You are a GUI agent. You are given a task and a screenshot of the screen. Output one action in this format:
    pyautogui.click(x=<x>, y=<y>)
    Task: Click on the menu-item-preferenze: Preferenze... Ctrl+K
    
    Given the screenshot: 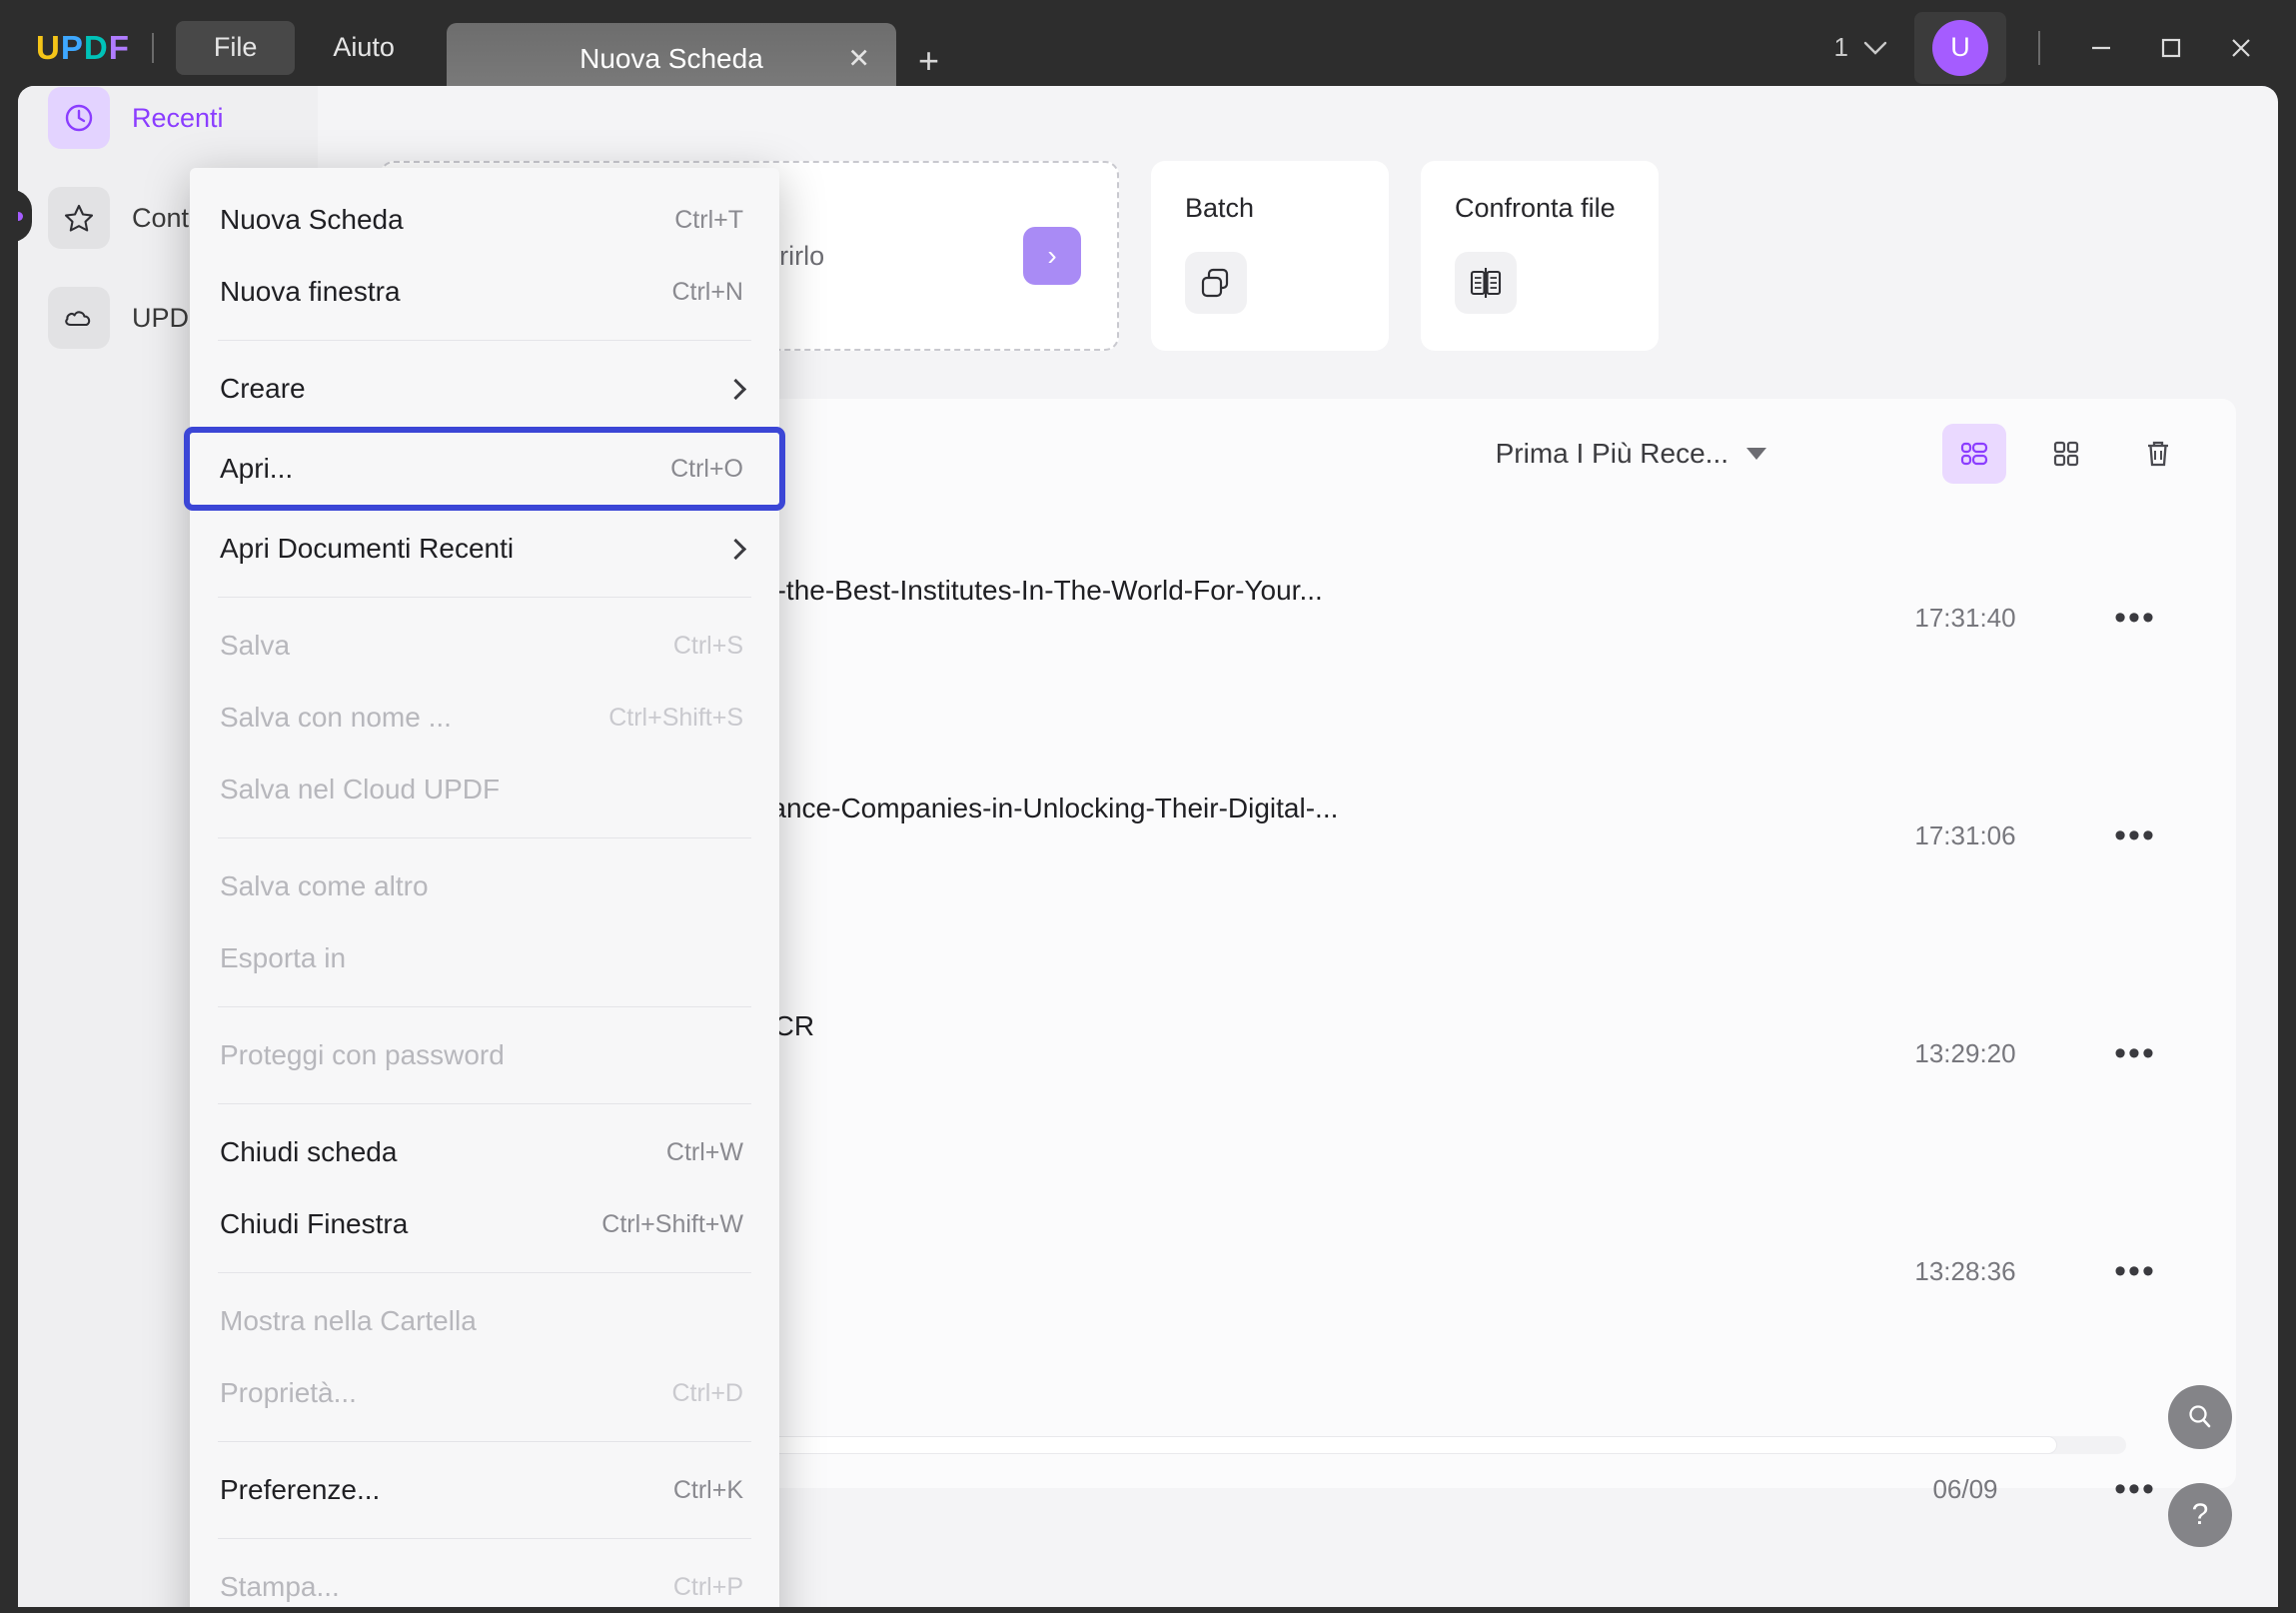 What is the action you would take?
    pyautogui.click(x=484, y=1490)
    